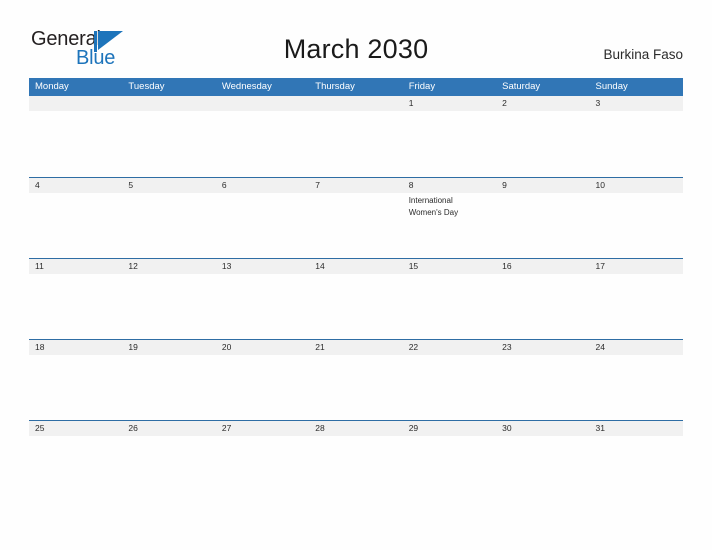 This screenshot has height=550, width=712. What do you see at coordinates (75, 266) in the screenshot?
I see `day-number-11: 11` at bounding box center [75, 266].